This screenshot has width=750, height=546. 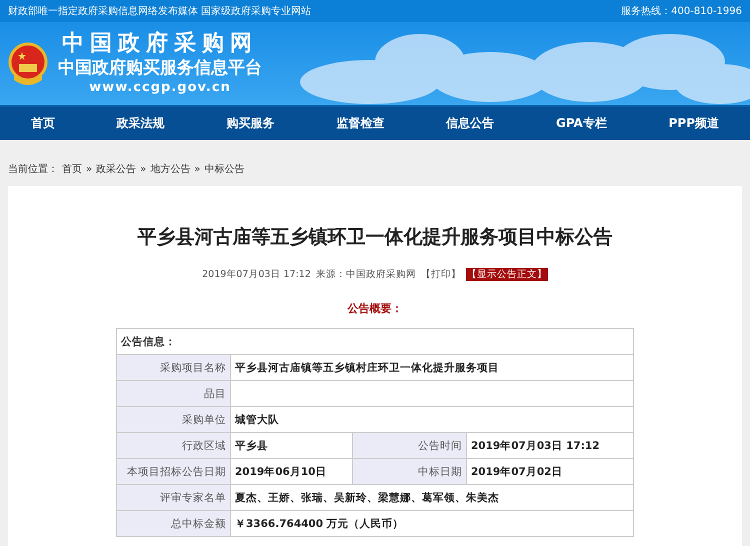 I want to click on breadcrumb-link: 政采公告, so click(x=116, y=169).